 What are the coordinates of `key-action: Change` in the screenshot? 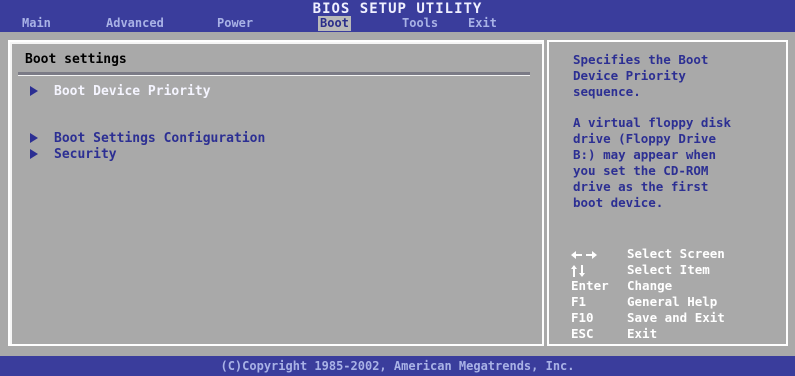 It's located at (650, 285).